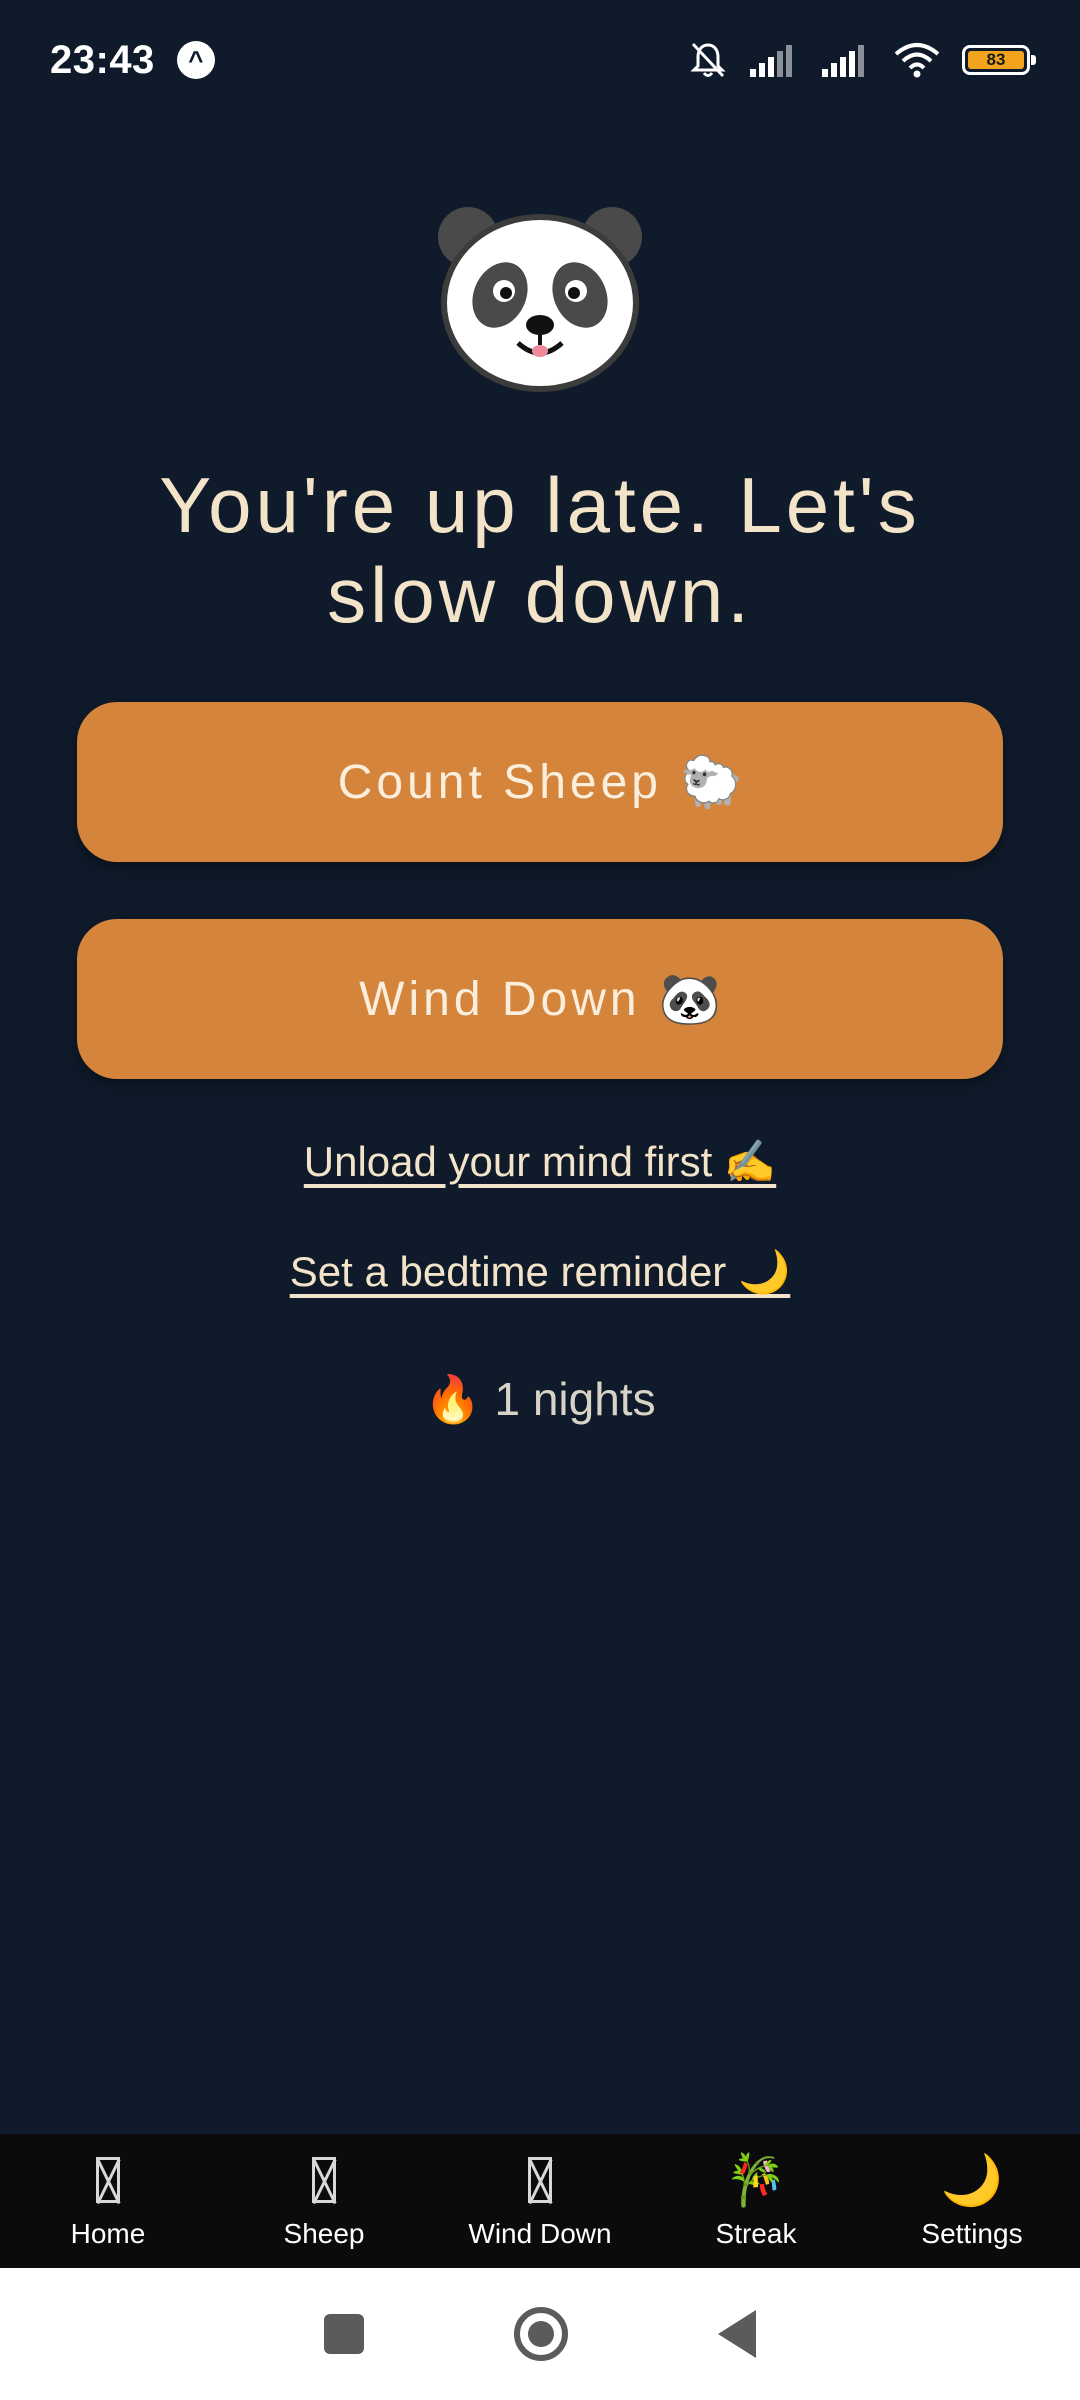 The image size is (1080, 2400). I want to click on tab-home: Home, so click(108, 2201).